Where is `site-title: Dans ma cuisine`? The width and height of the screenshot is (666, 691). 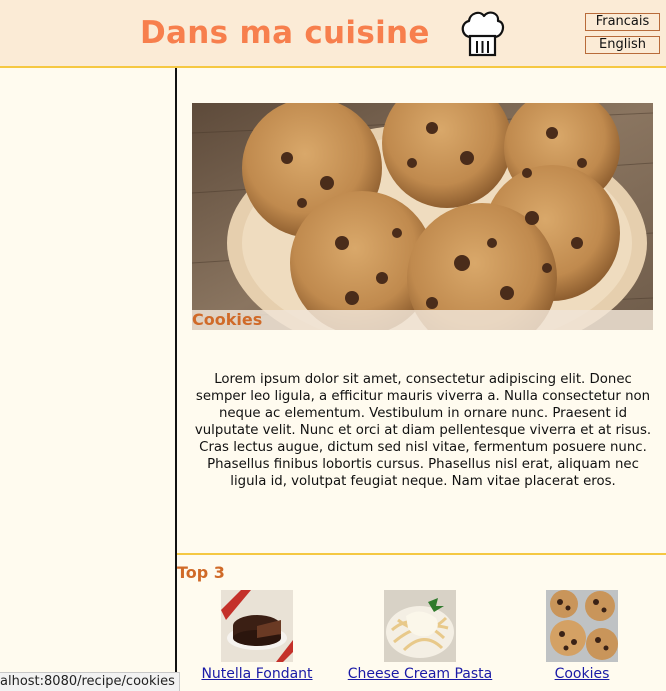
site-title: Dans ma cuisine is located at coordinates (285, 33).